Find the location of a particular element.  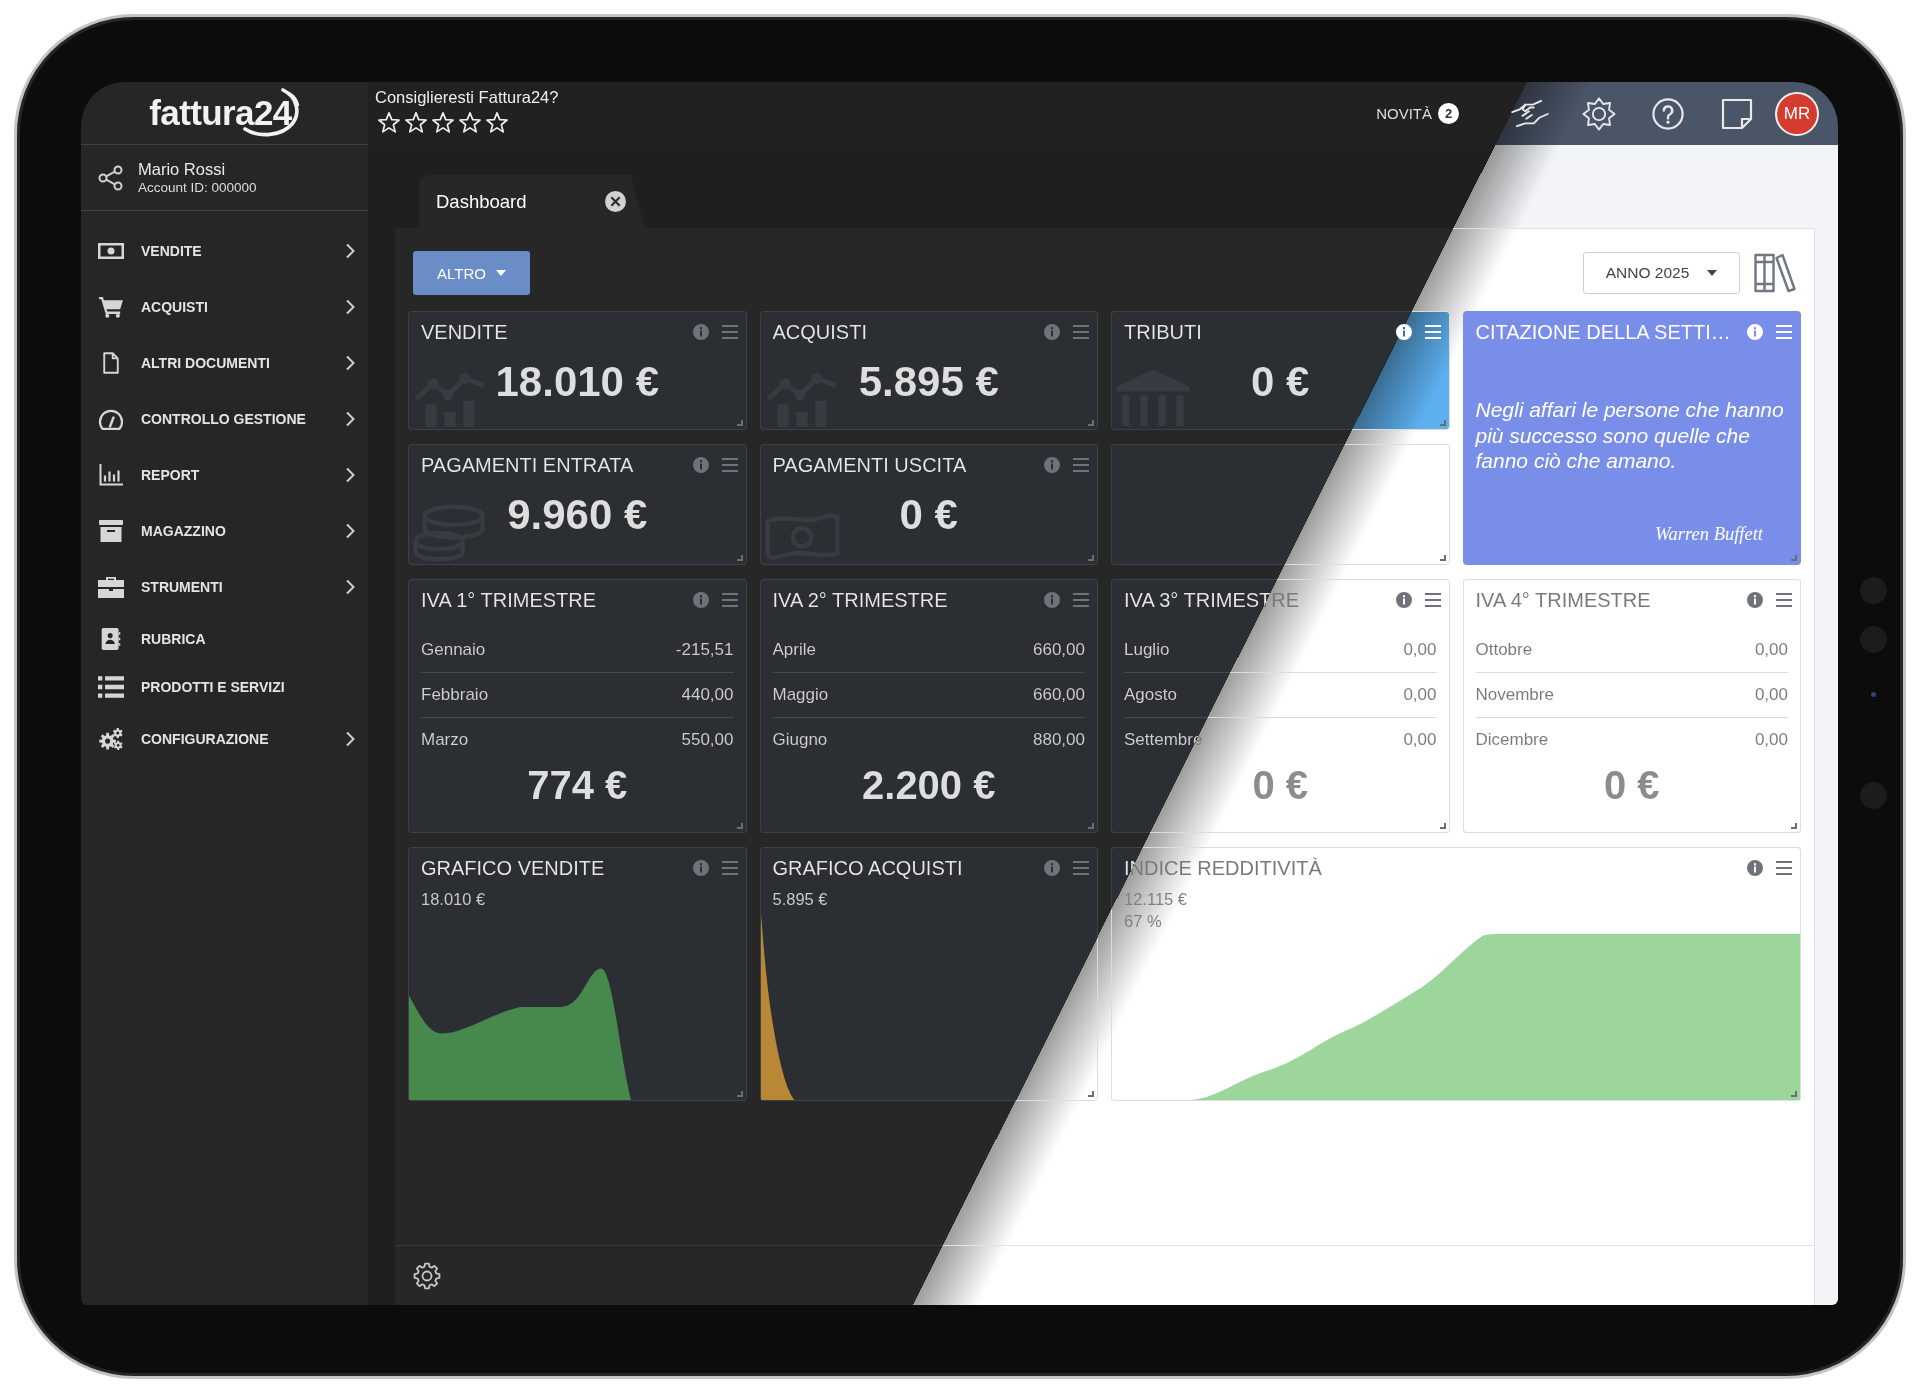

sidebar-item: RUBRICA is located at coordinates (224, 639).